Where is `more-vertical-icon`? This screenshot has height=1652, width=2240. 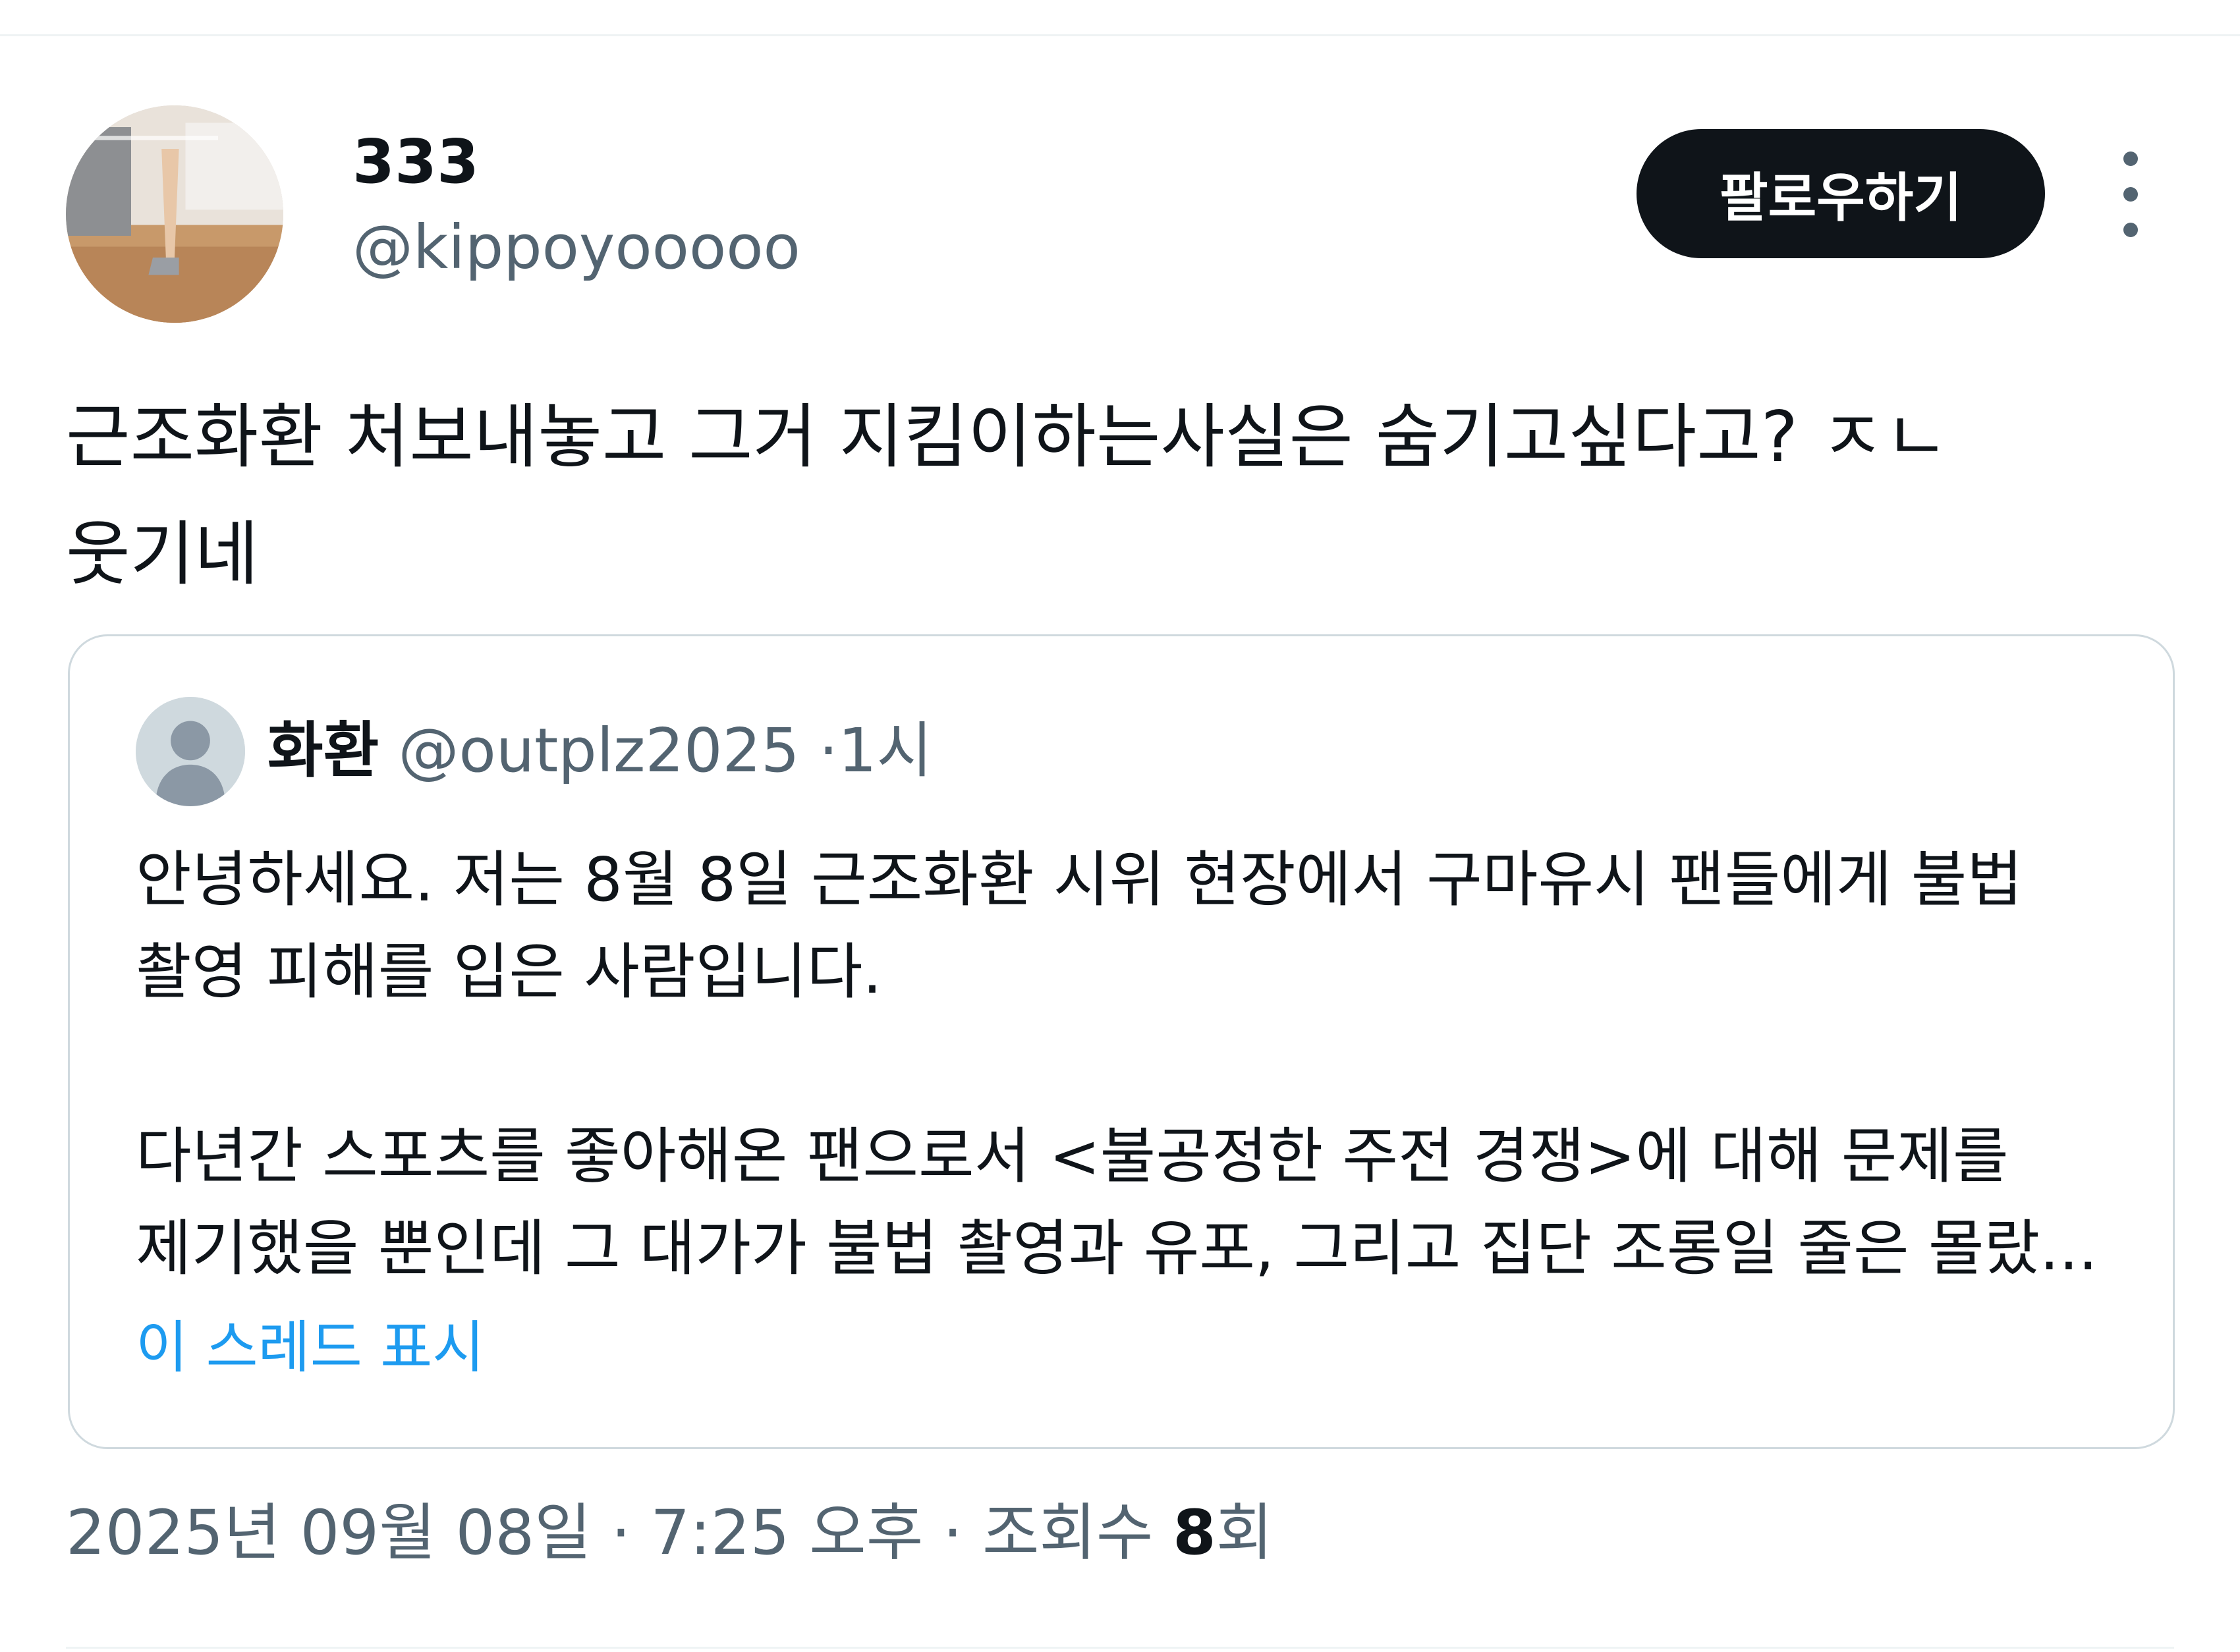
more-vertical-icon is located at coordinates (2130, 194).